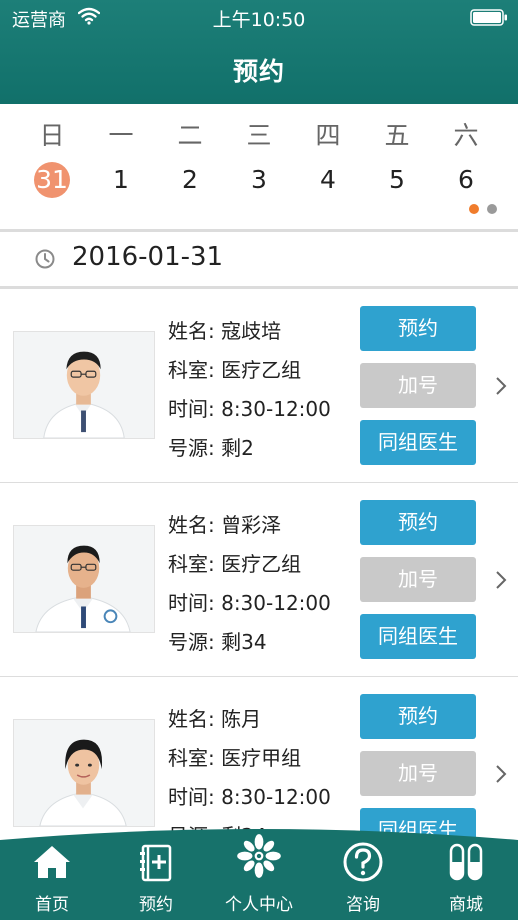  I want to click on tab-profile: 个人中心, so click(259, 873).